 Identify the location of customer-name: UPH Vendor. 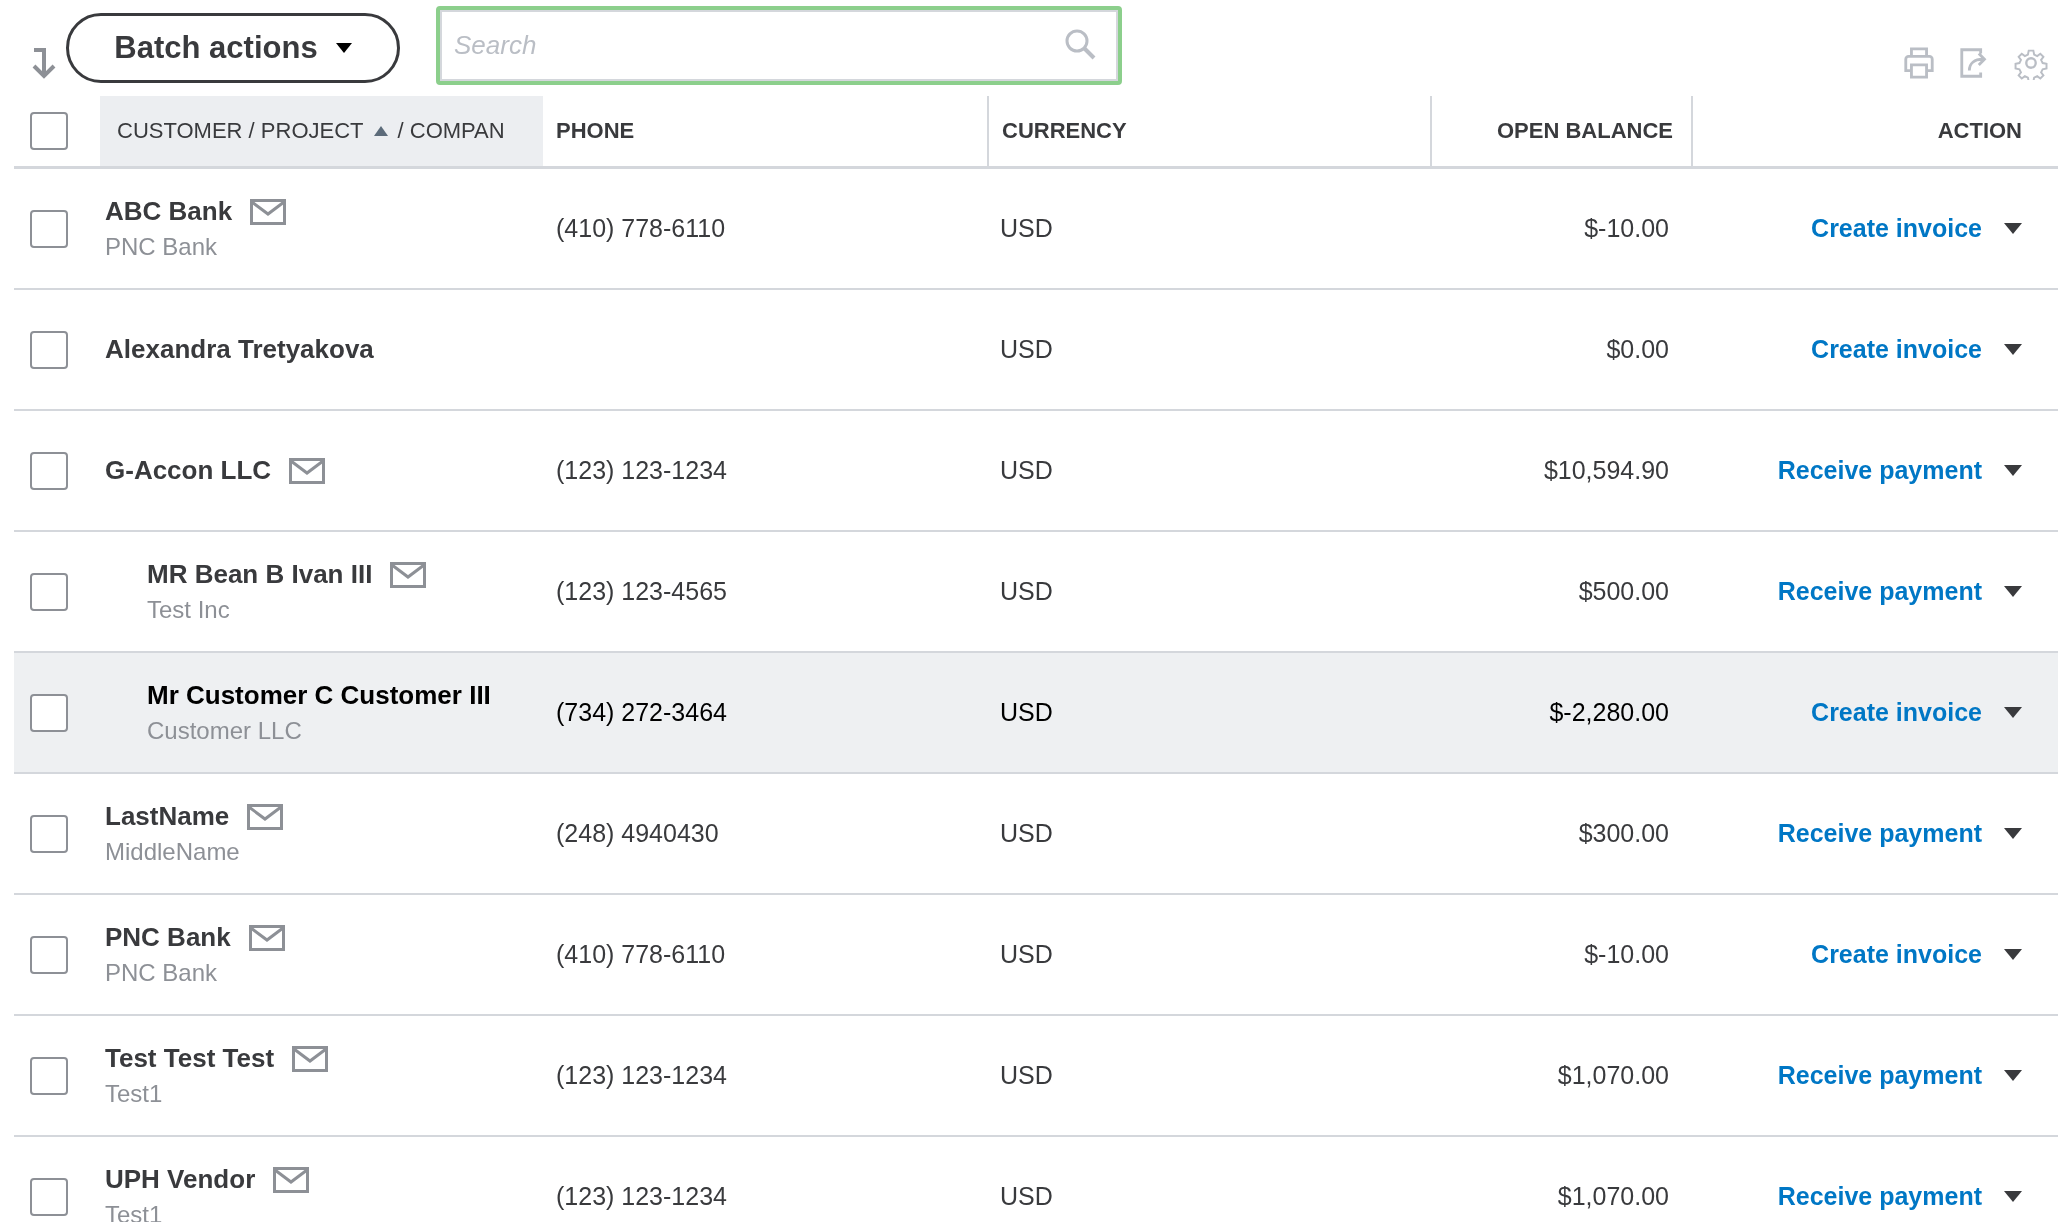
(180, 1179).